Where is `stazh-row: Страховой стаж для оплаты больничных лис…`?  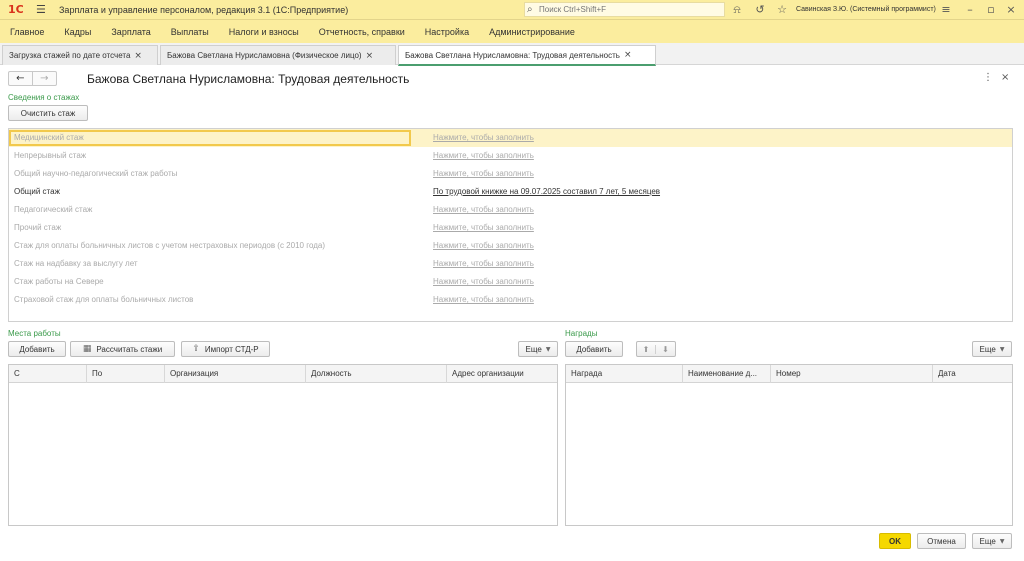
stazh-row: Страховой стаж для оплаты больничных лис… is located at coordinates (510, 300).